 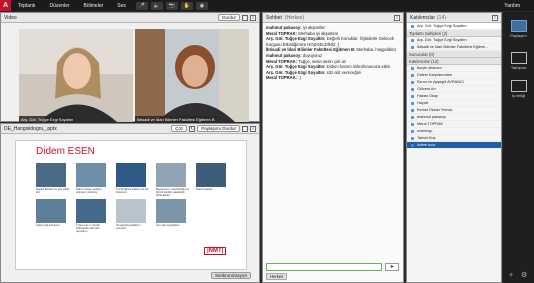 What do you see at coordinates (454, 96) in the screenshot?
I see `attendee-row: Hakan Okay` at bounding box center [454, 96].